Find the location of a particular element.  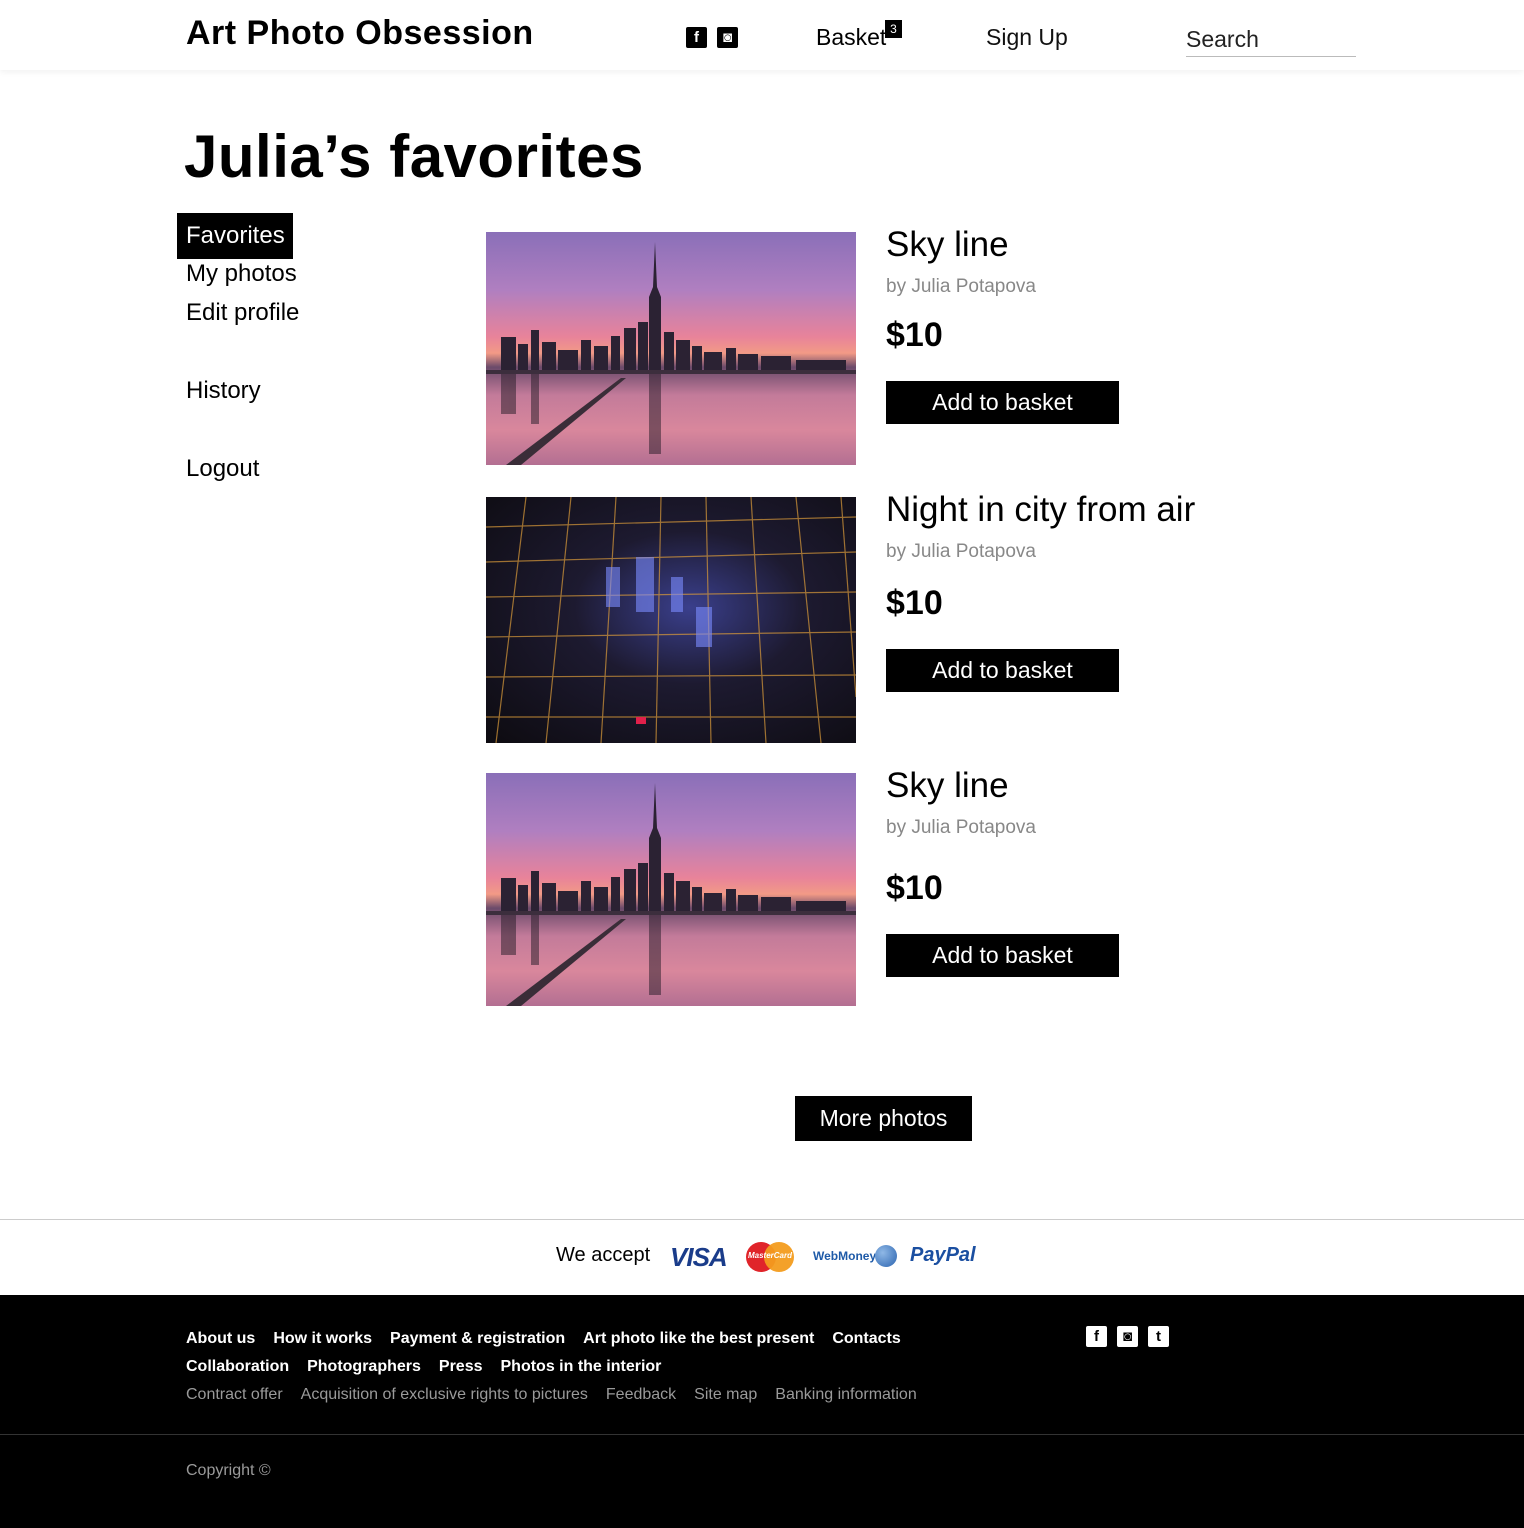

footer-link-interior: Photos in the interior is located at coordinates (581, 1367).